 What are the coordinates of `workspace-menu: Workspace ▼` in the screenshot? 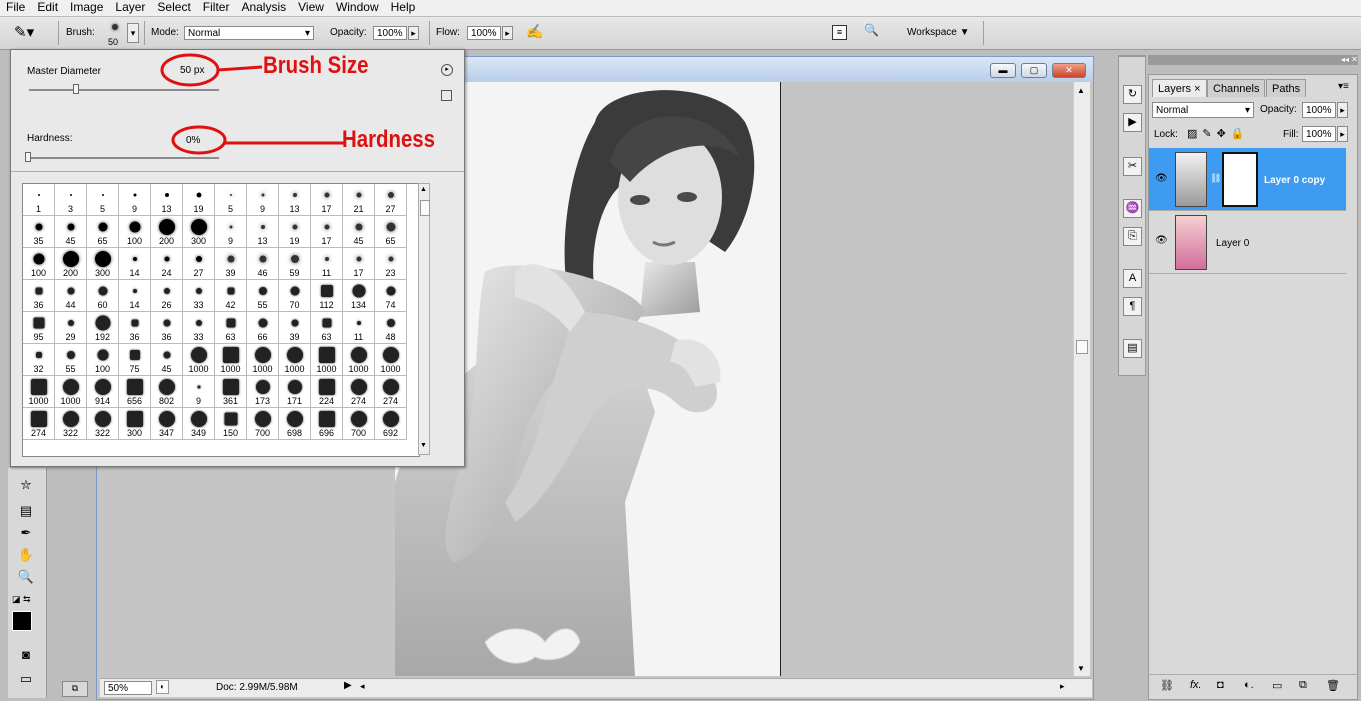 It's located at (938, 33).